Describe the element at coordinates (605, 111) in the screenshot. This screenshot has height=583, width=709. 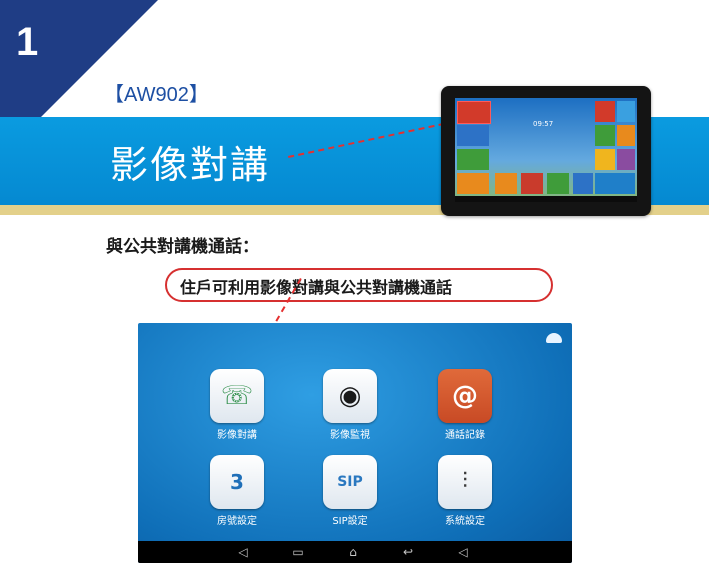
I see `tablet-tile-sos` at that location.